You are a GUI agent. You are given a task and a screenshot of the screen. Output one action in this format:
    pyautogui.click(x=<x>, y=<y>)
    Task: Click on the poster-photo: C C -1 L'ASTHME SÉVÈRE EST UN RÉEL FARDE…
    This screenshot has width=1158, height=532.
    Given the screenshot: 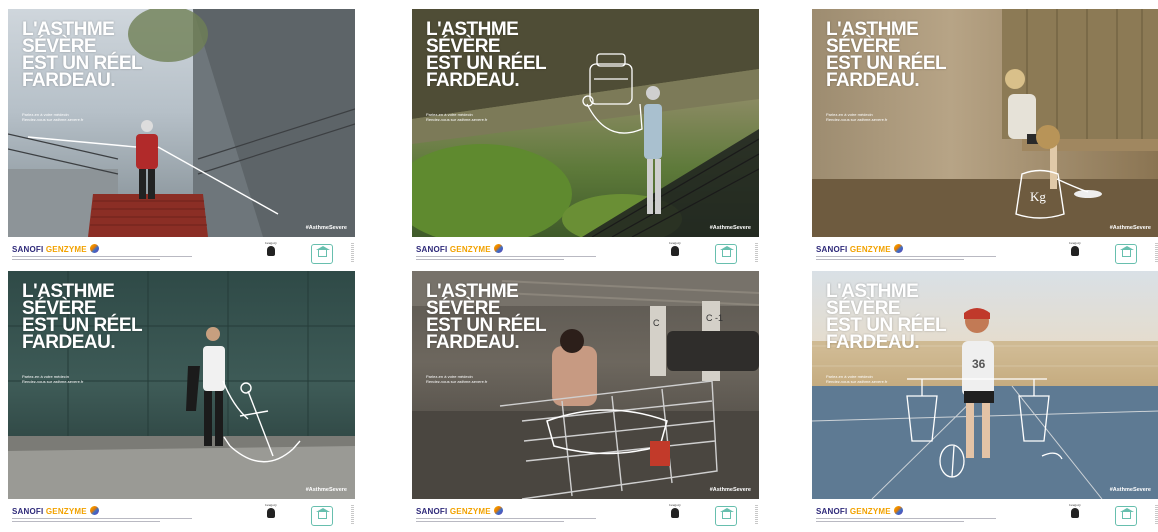 What is the action you would take?
    pyautogui.click(x=585, y=385)
    